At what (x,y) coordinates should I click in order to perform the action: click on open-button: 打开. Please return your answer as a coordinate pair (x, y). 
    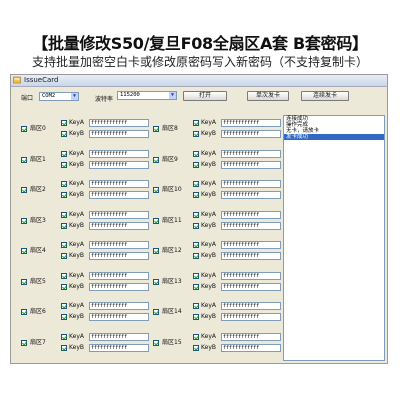
    Looking at the image, I should click on (205, 96).